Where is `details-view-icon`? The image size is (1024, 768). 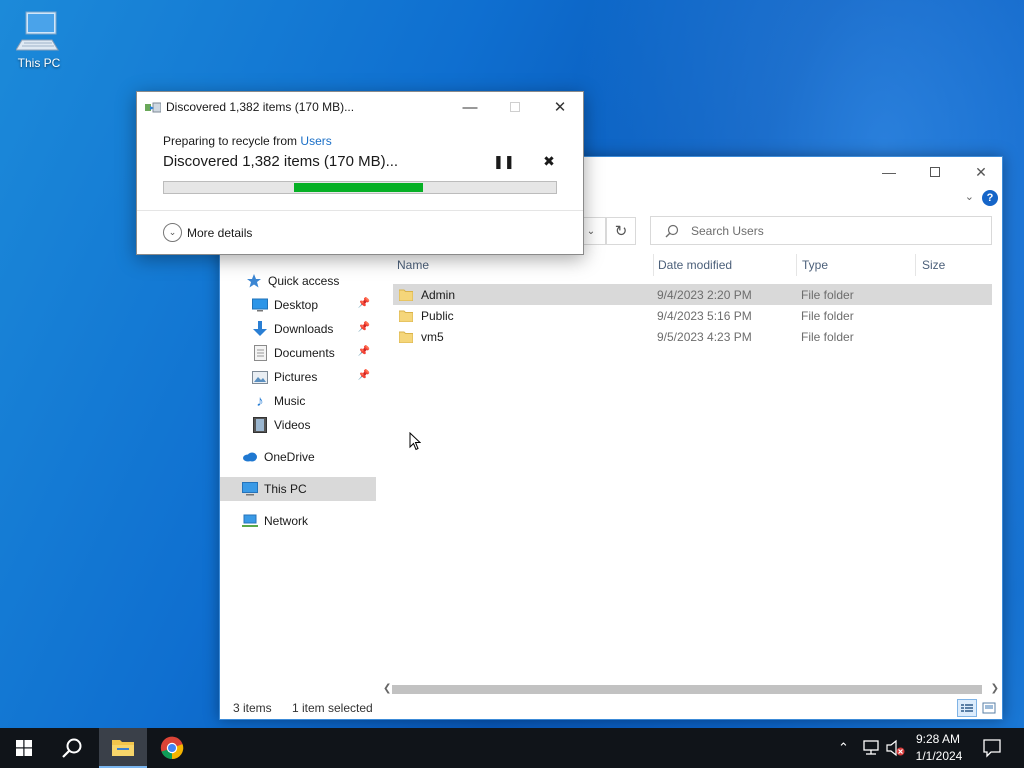
details-view-icon is located at coordinates (967, 708).